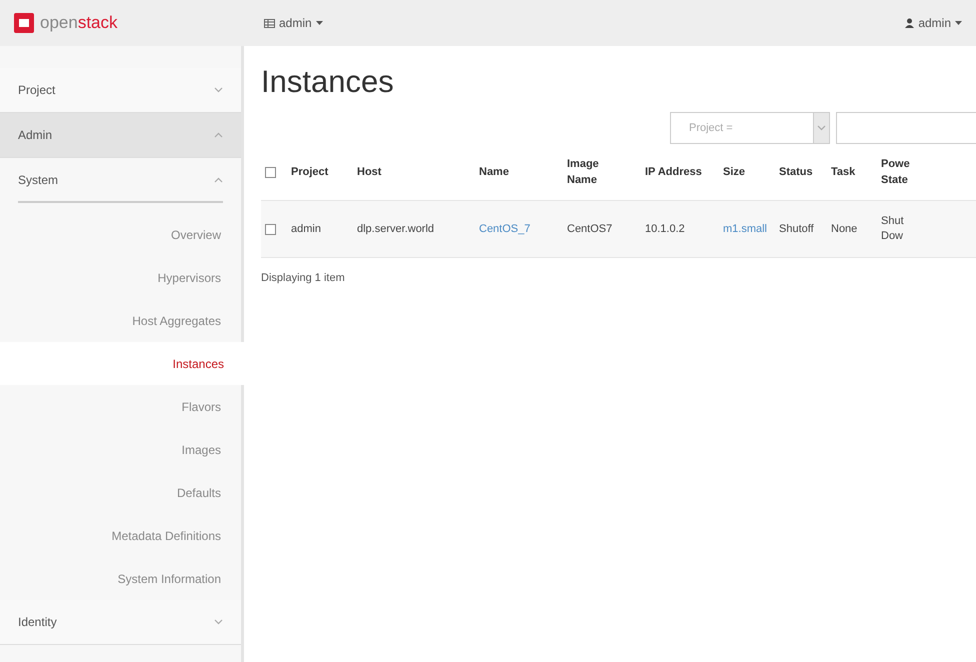 This screenshot has height=662, width=976. I want to click on sidebar-item: Overview, so click(120, 234).